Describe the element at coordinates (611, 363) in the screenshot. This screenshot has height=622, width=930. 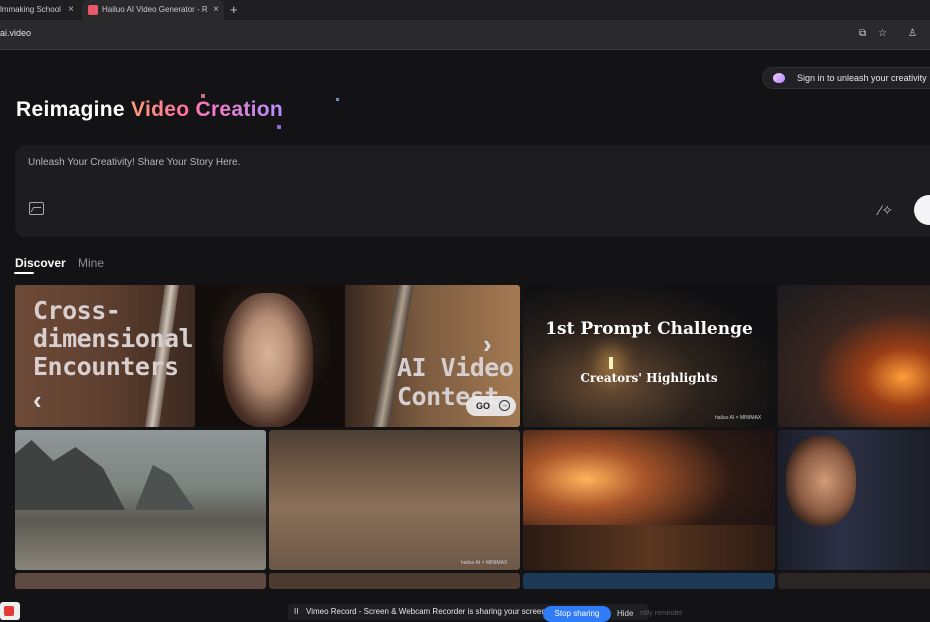
I see `candle-light` at that location.